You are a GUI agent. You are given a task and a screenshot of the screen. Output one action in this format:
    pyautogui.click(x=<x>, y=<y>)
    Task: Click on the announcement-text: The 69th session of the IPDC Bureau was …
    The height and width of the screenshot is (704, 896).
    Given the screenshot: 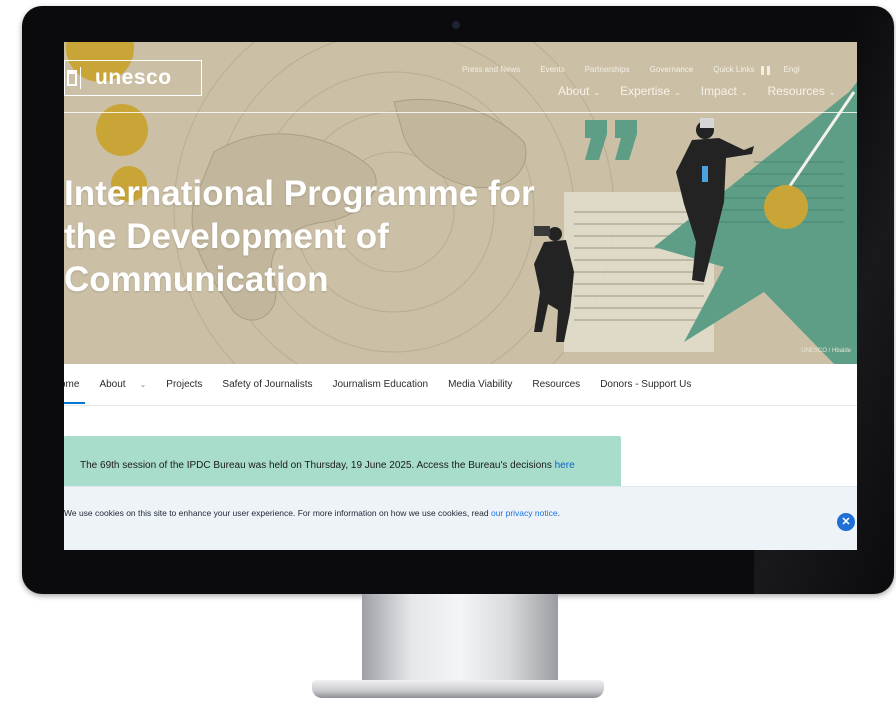 What is the action you would take?
    pyautogui.click(x=317, y=465)
    